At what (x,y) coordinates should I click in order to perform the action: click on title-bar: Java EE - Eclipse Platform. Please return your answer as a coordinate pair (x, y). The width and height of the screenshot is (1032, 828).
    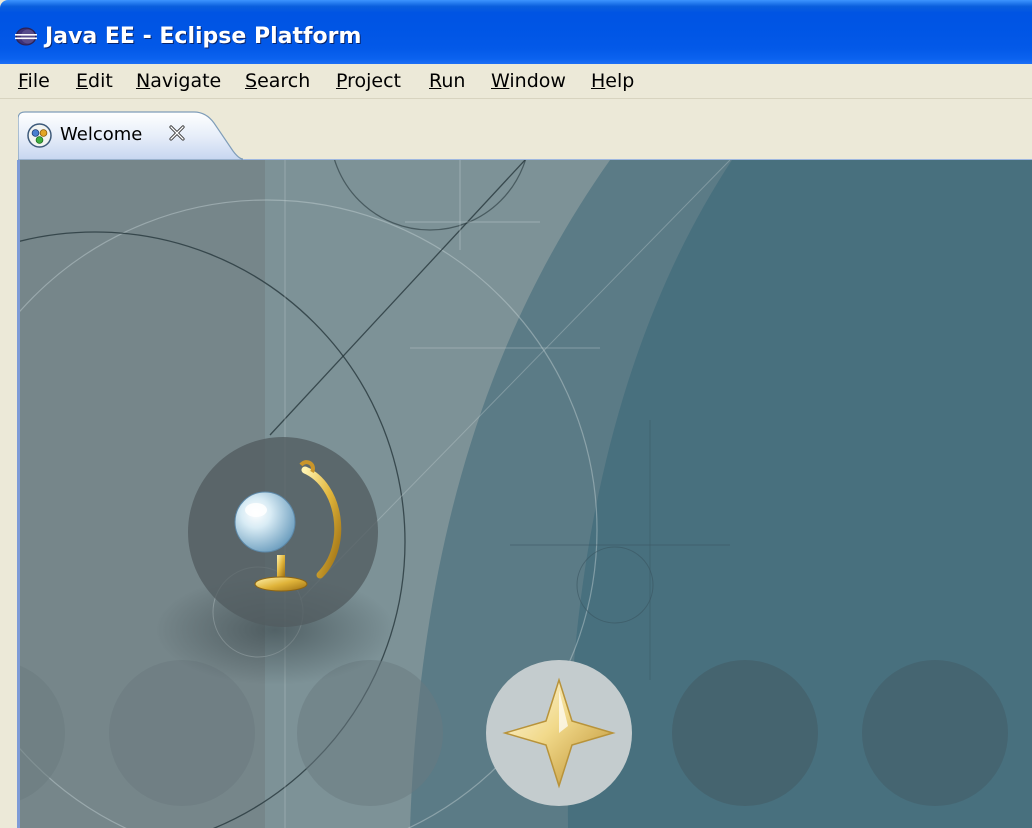
    Looking at the image, I should click on (516, 32).